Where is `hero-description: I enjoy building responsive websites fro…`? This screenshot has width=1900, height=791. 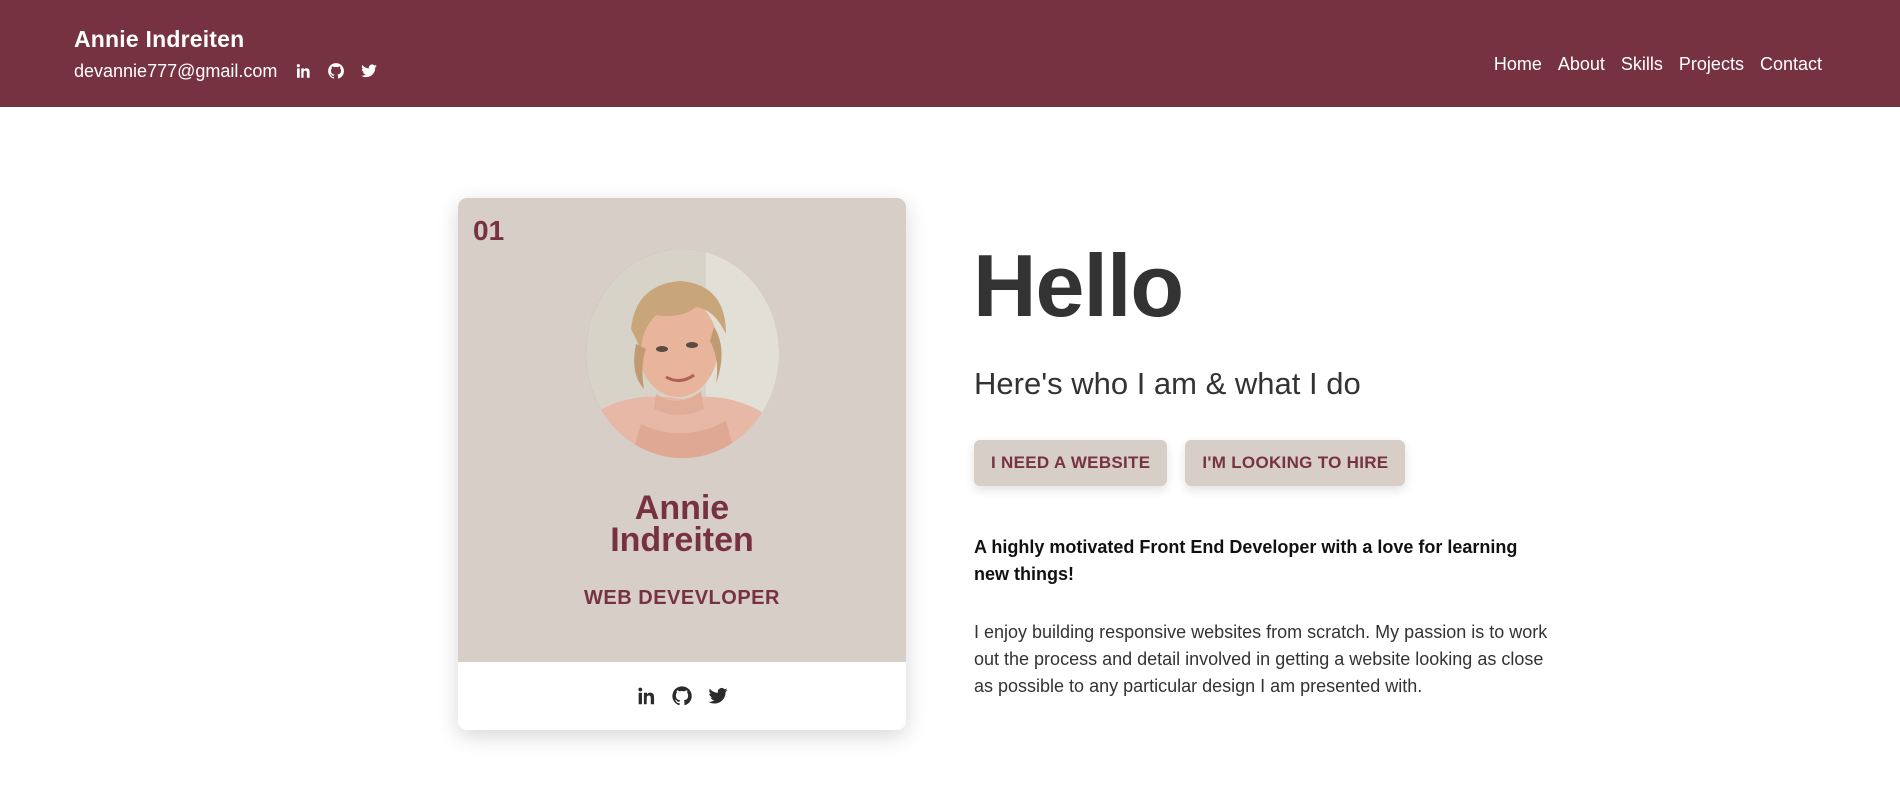 hero-description: I enjoy building responsive websites fro… is located at coordinates (1261, 659).